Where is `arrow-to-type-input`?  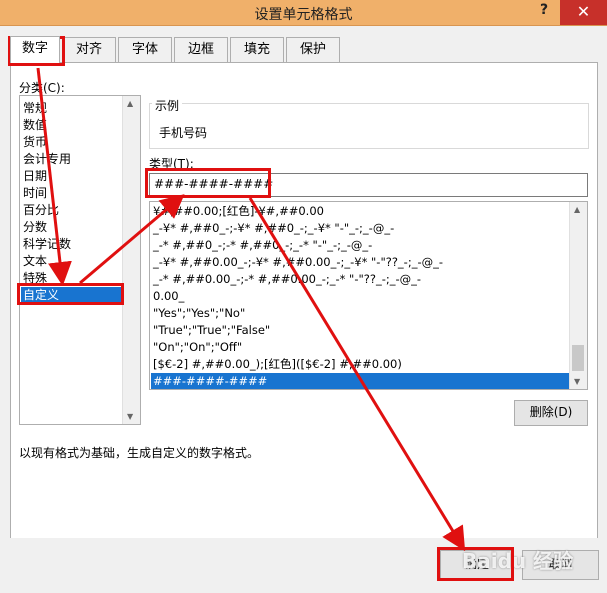 arrow-to-type-input is located at coordinates (132, 239).